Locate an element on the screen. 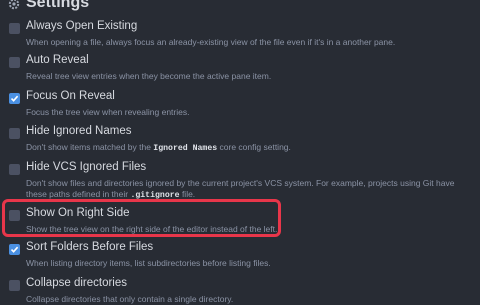 The width and height of the screenshot is (480, 305). setting-title: Focus On Reveal is located at coordinates (70, 96).